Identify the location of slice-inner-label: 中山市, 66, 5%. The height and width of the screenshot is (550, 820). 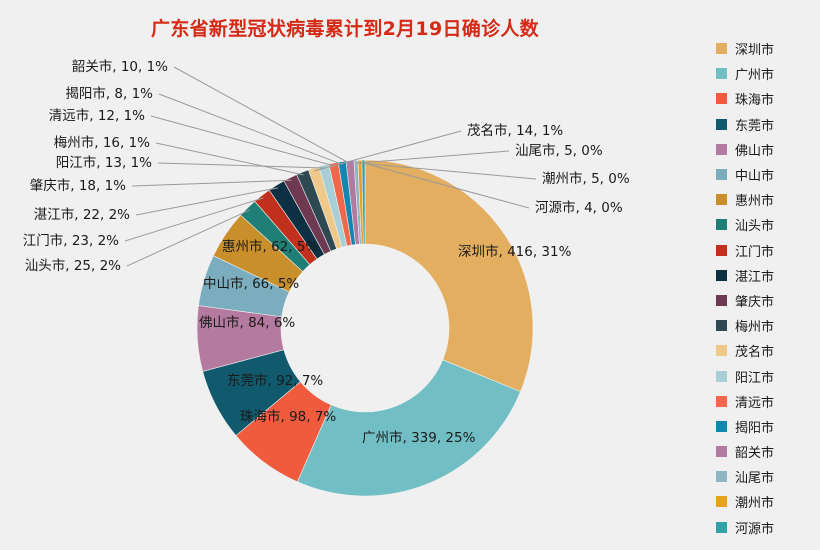
(251, 283).